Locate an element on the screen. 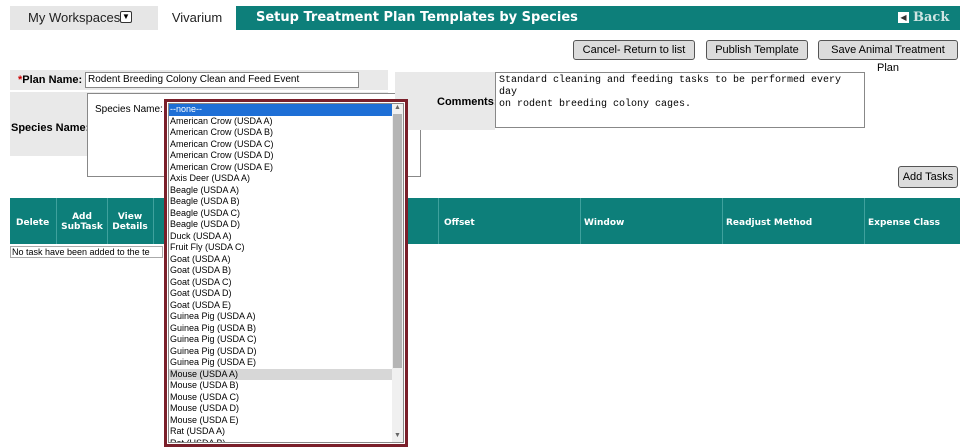  species-section-label: Species Name: is located at coordinates (50, 128).